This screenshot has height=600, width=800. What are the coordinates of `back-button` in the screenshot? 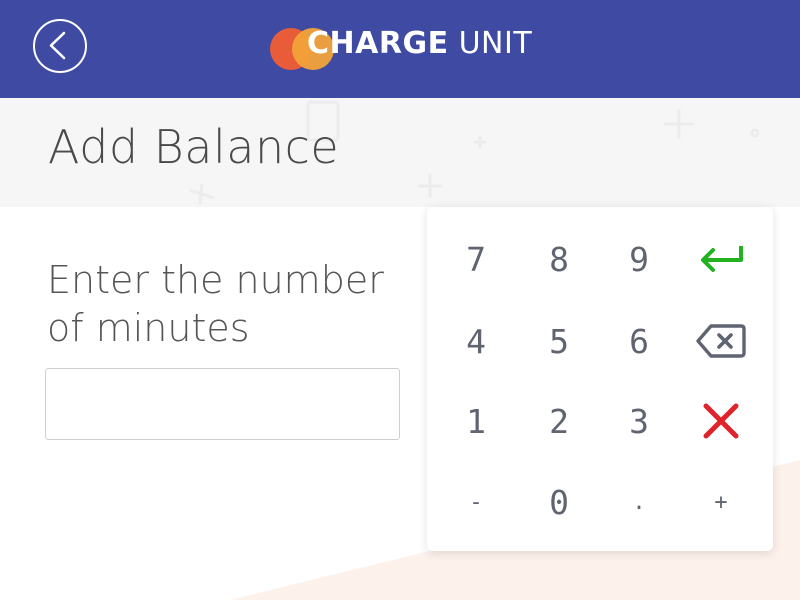 It's located at (60, 46).